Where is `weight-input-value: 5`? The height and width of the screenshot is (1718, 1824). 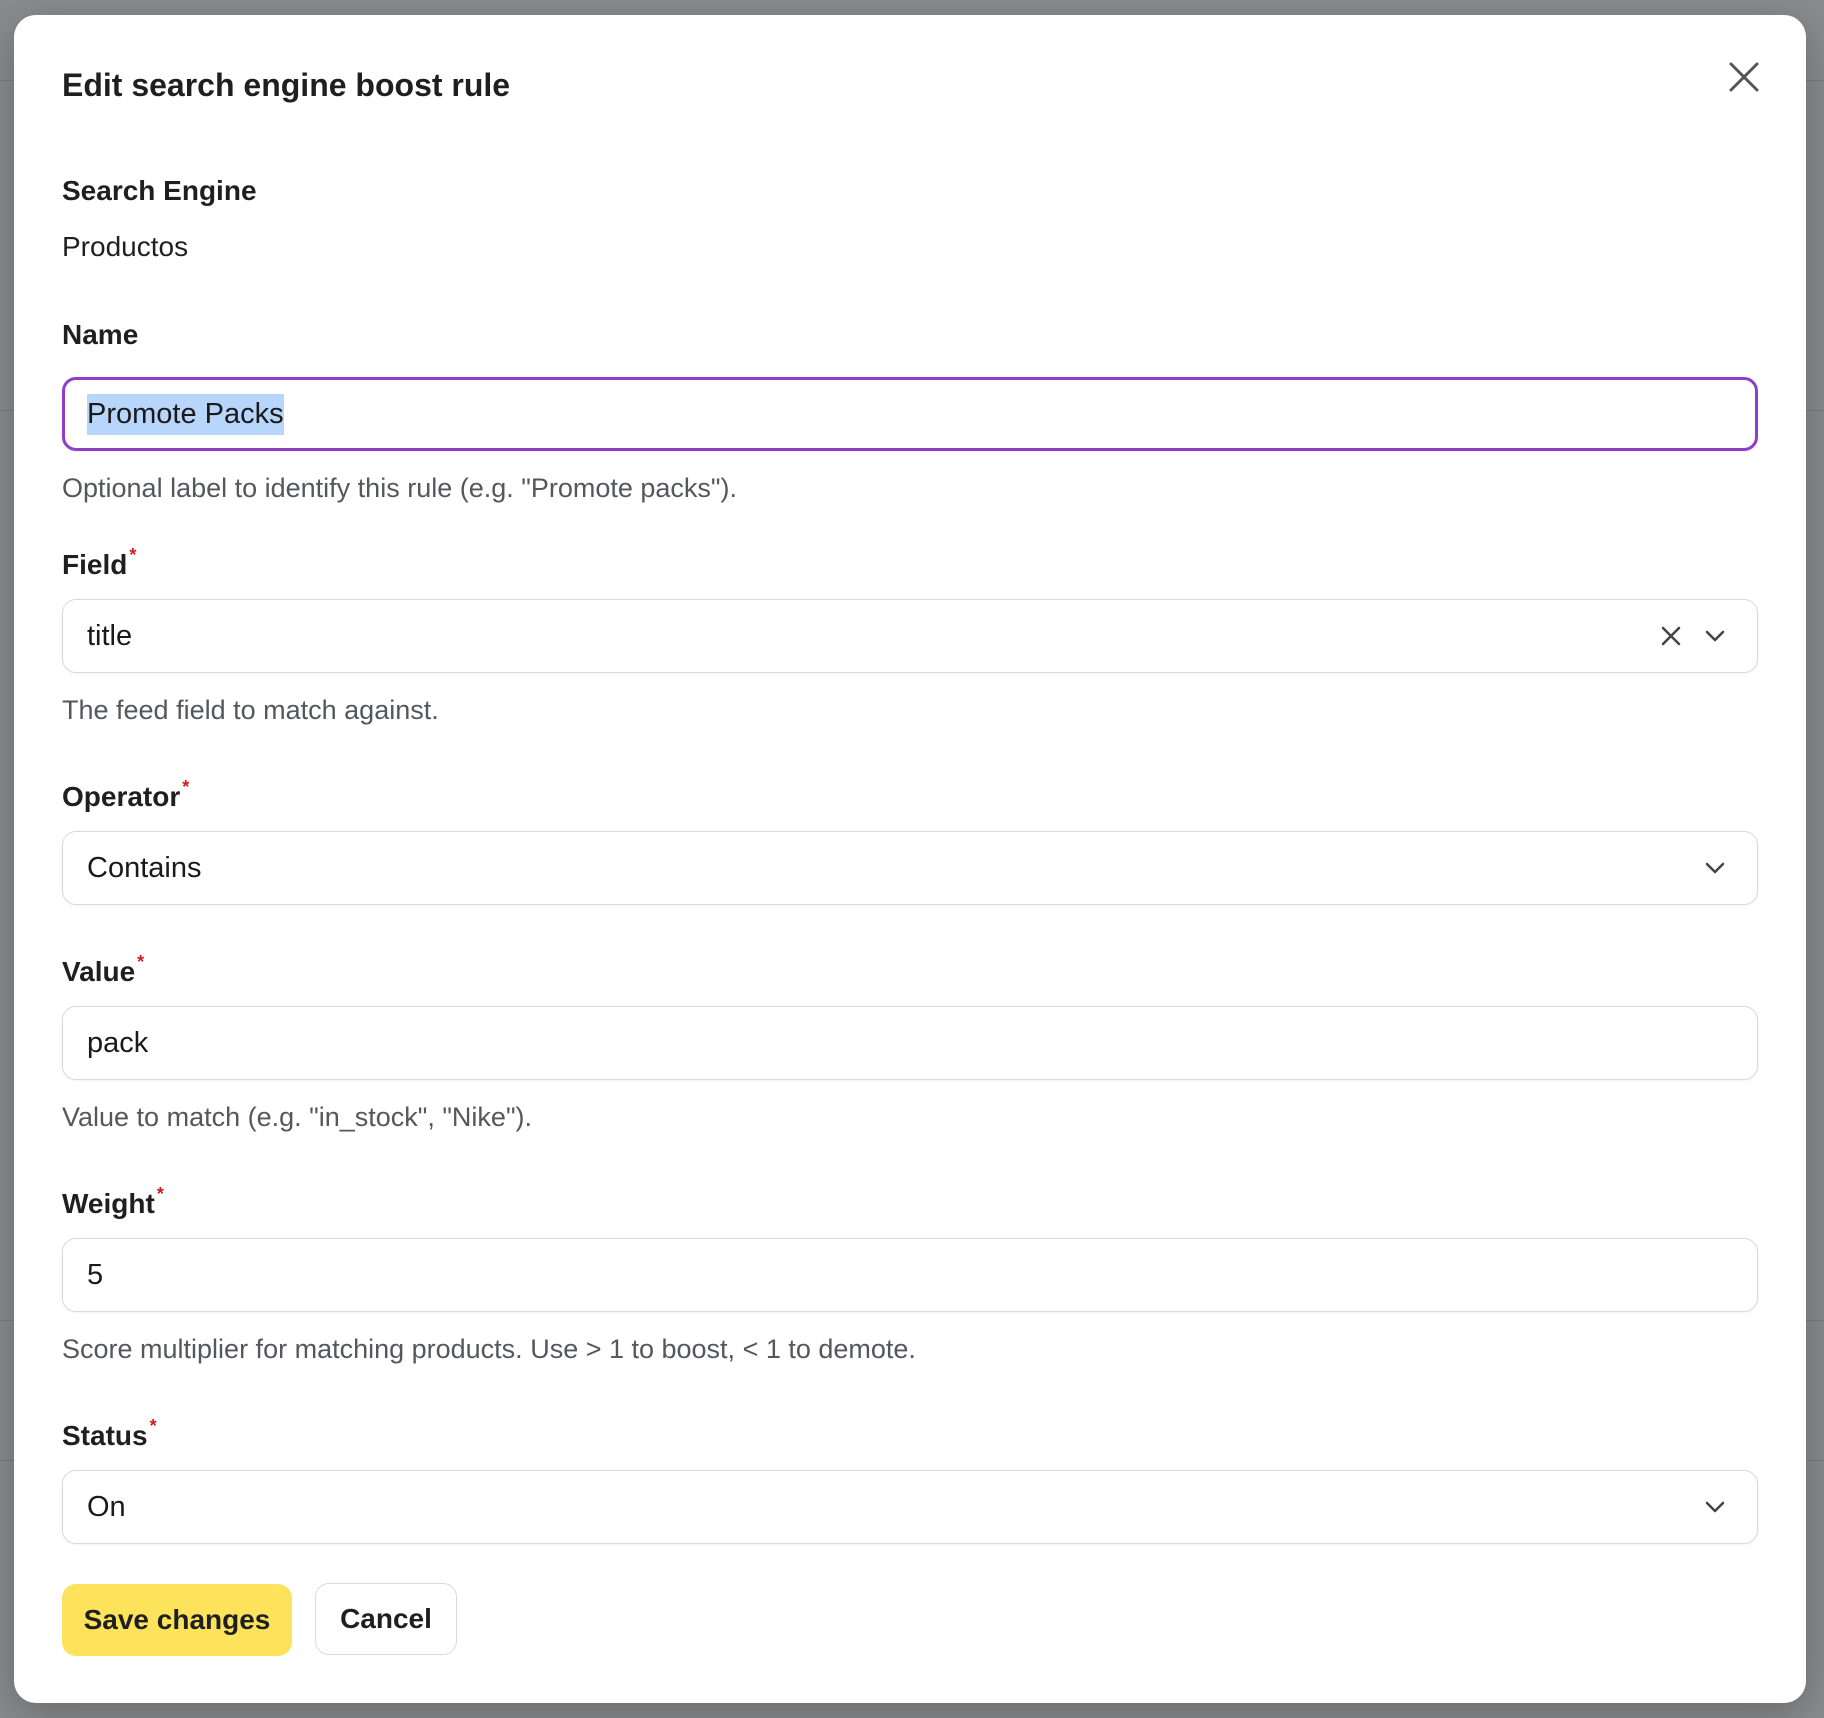 weight-input-value: 5 is located at coordinates (95, 1274).